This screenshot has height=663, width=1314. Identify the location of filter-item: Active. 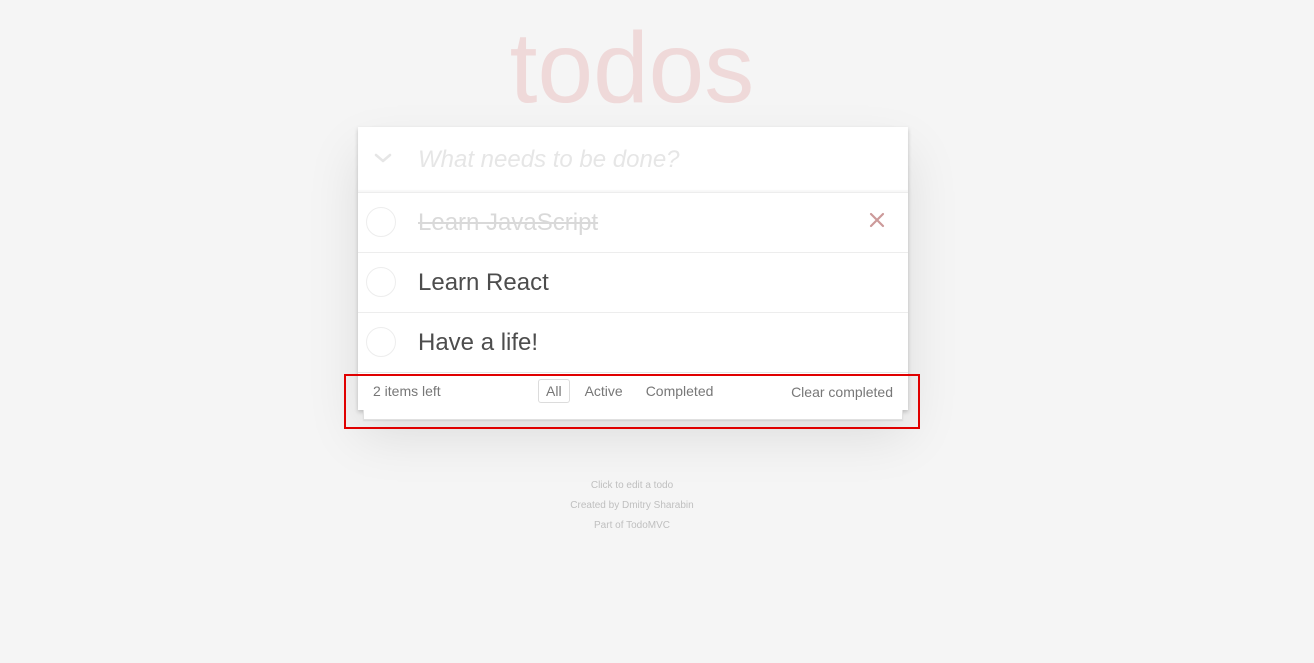
(604, 391).